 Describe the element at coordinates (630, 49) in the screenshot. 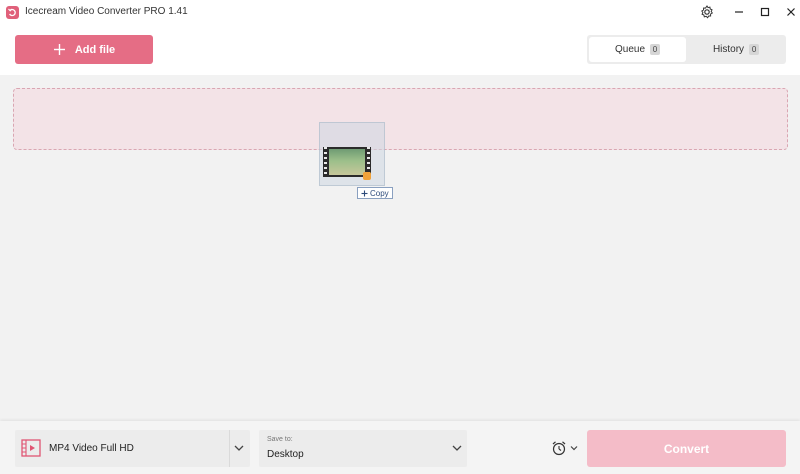

I see `tab-queue-label: Queue` at that location.